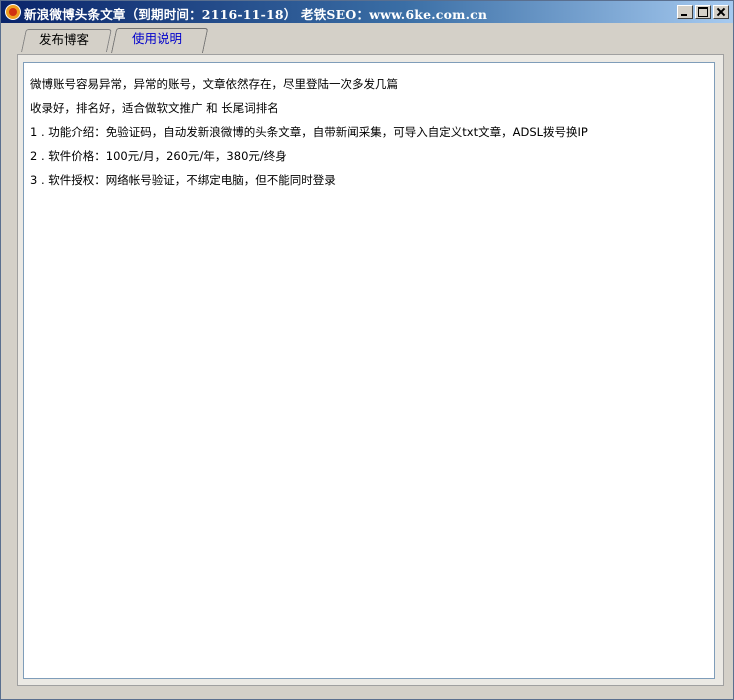 This screenshot has width=734, height=700. Describe the element at coordinates (154, 108) in the screenshot. I see `instruction-line: 收录好，排名好，适合做软文推广 和 长尾词排名` at that location.